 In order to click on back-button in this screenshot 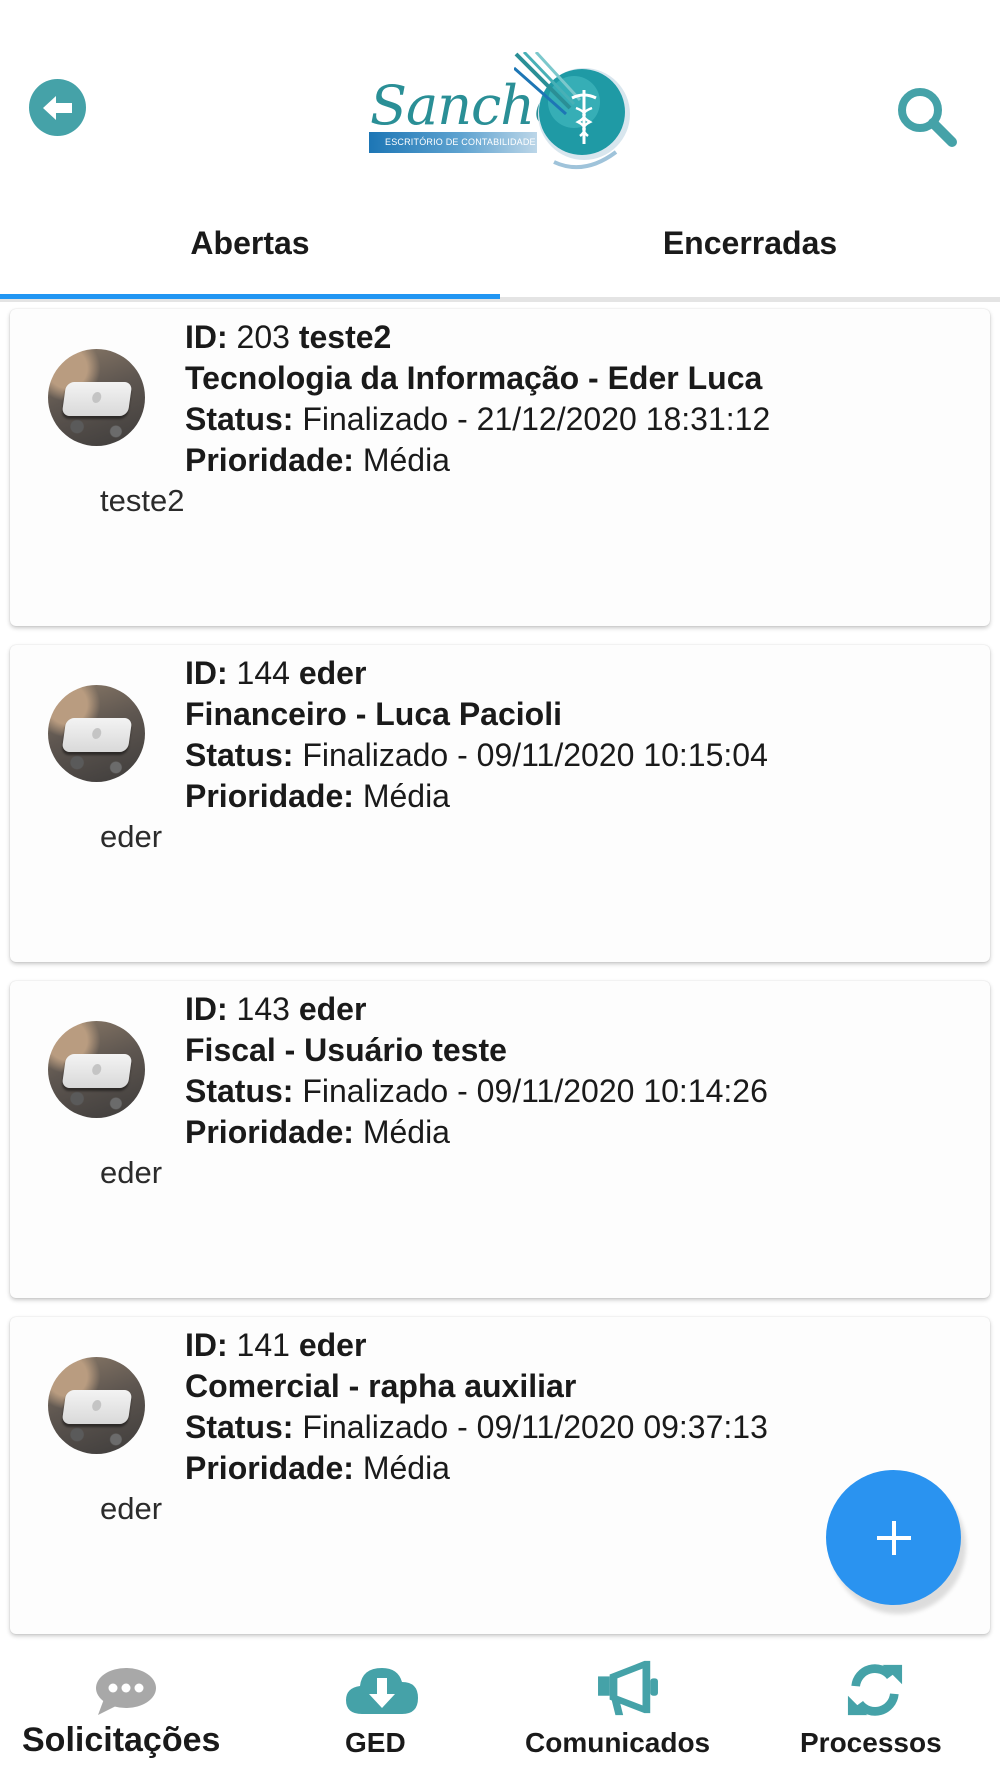, I will do `click(57, 107)`.